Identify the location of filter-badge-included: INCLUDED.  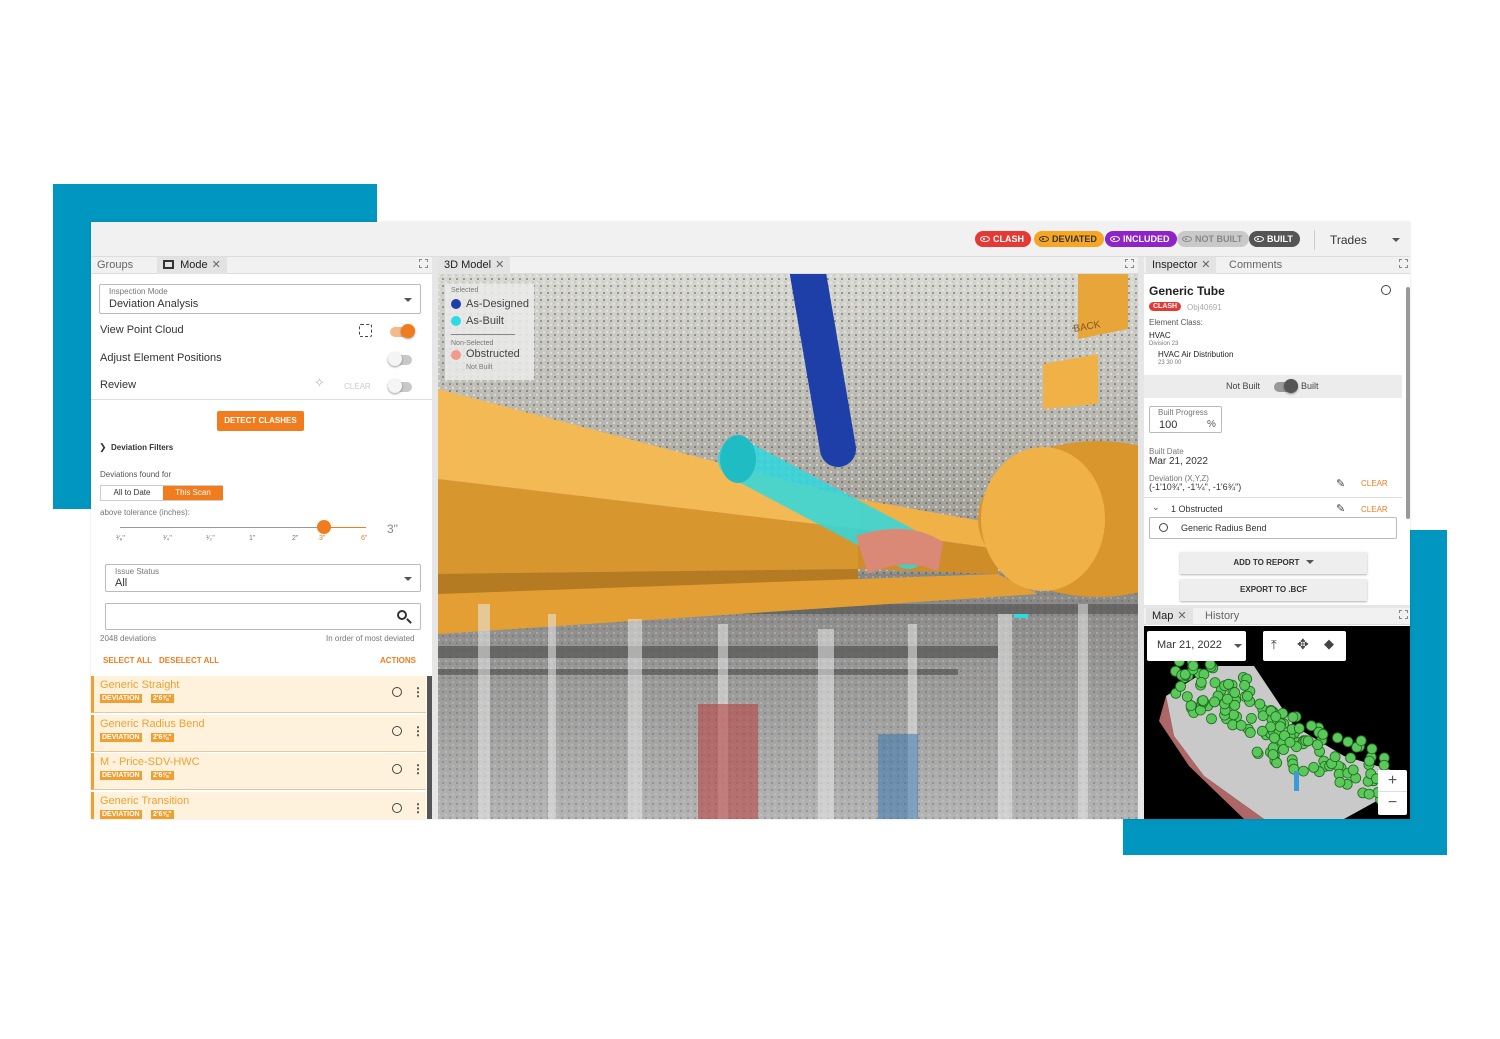
(1141, 239).